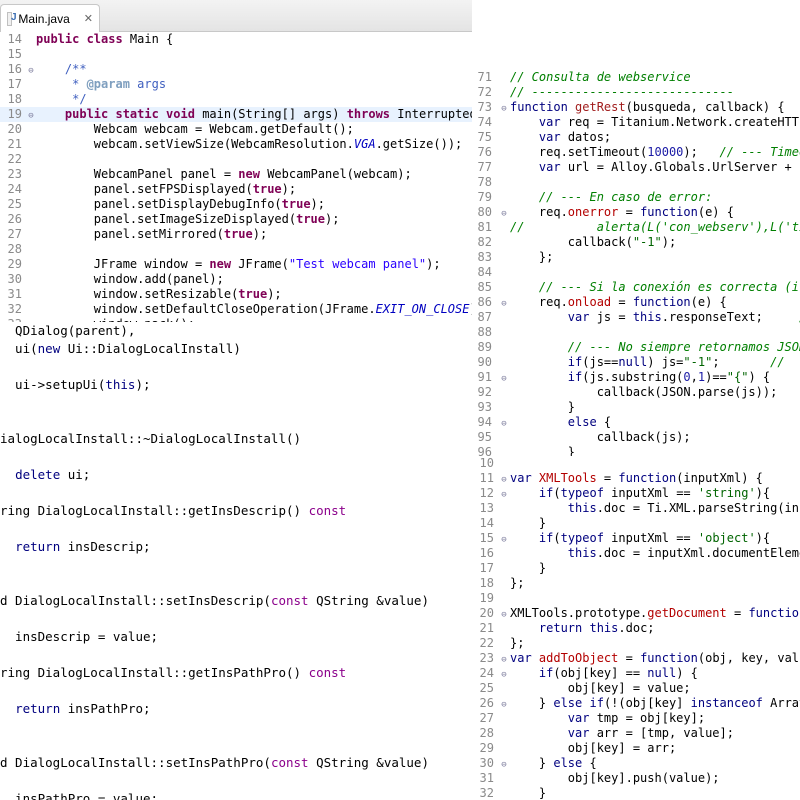 The height and width of the screenshot is (800, 800). Describe the element at coordinates (636, 793) in the screenshot. I see `code-line: 32 }` at that location.